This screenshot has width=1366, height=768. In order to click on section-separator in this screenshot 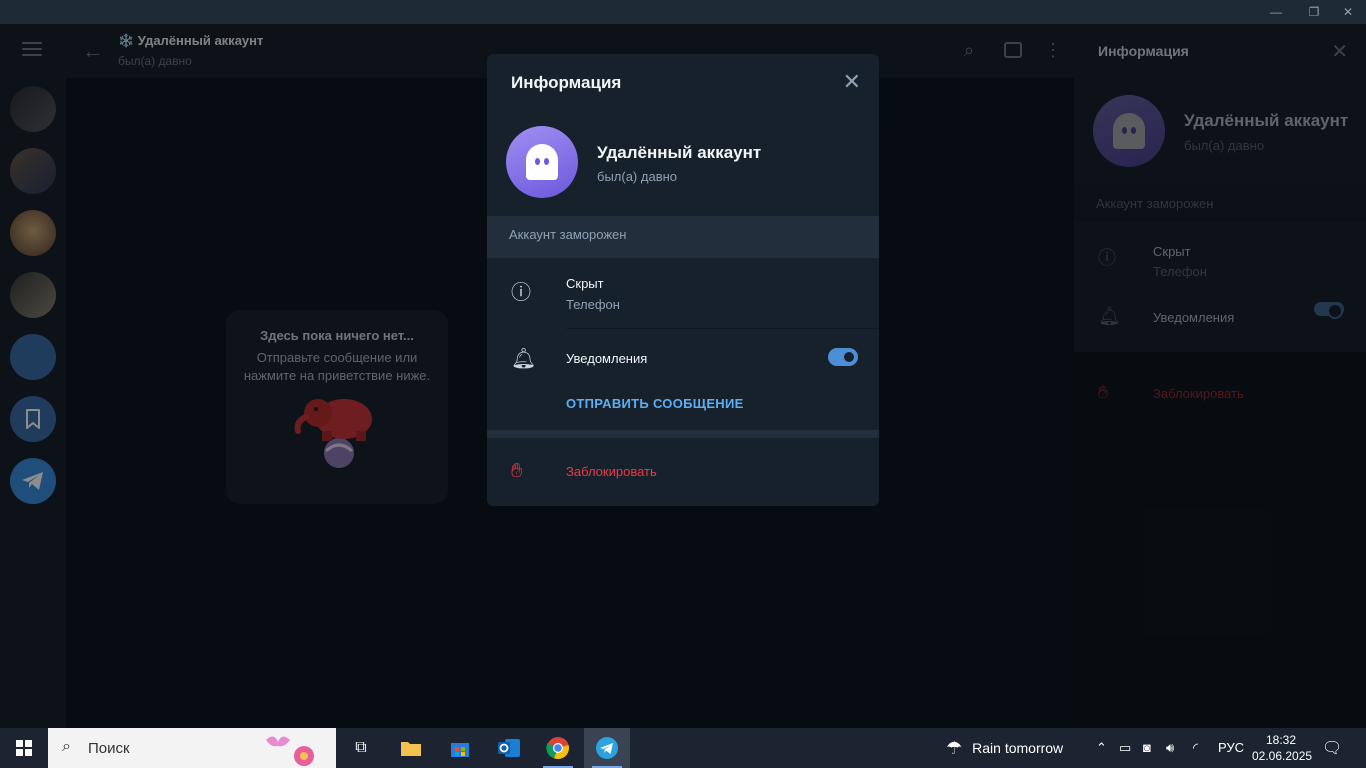, I will do `click(683, 434)`.